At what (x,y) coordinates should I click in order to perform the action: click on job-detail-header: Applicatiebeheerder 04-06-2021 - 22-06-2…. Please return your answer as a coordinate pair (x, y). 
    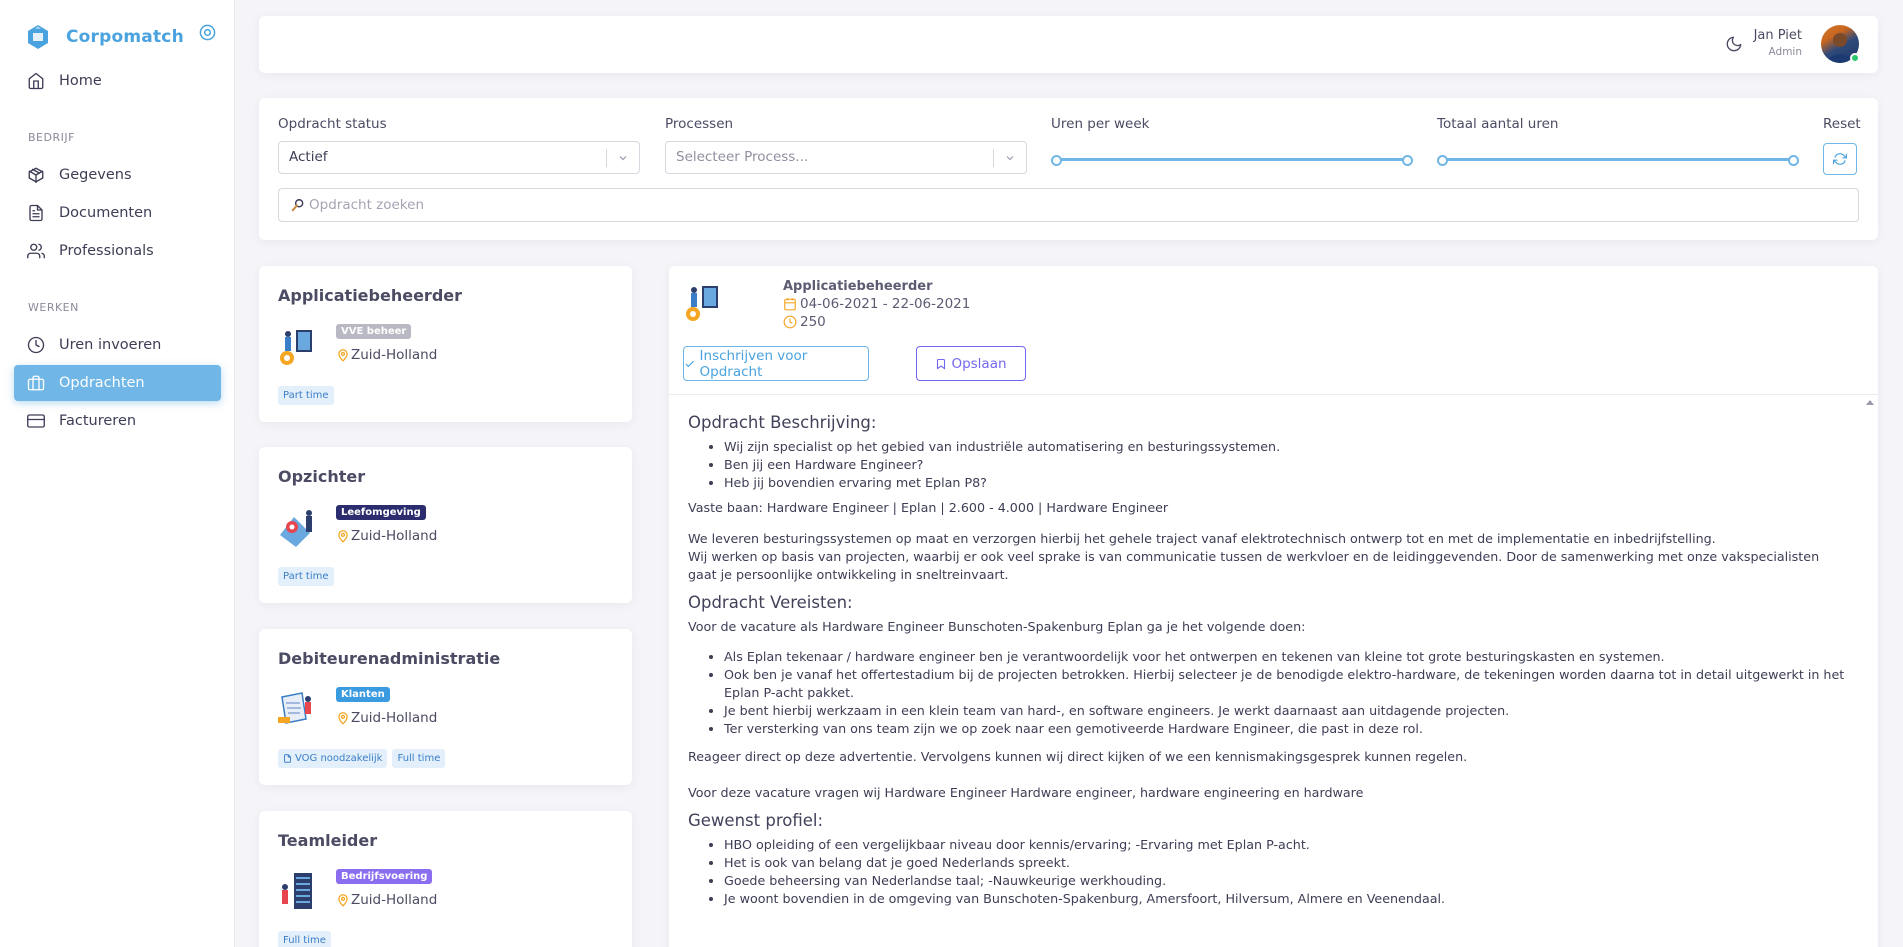
    Looking at the image, I should click on (1273, 330).